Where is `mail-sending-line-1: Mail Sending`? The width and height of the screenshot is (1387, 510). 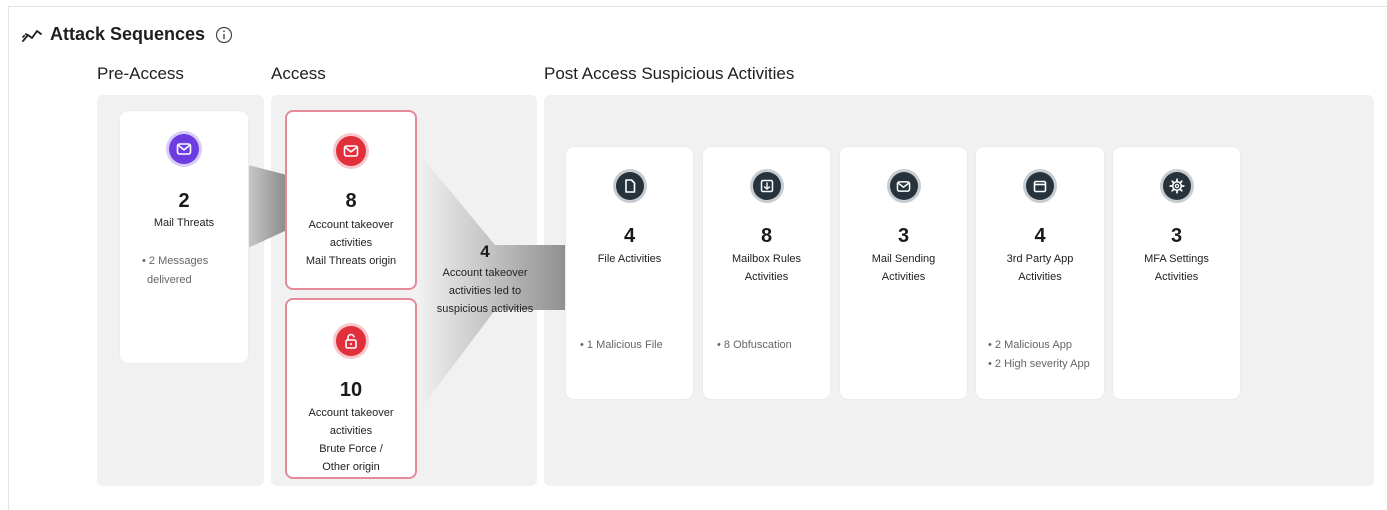
mail-sending-line-1: Mail Sending is located at coordinates (903, 259).